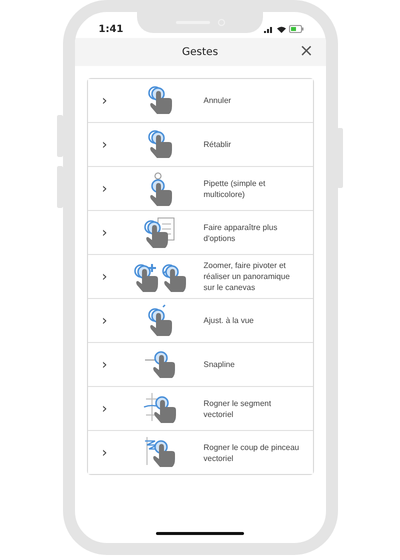 The height and width of the screenshot is (560, 400). Describe the element at coordinates (238, 409) in the screenshot. I see `gesture-label: Rogner le segment vectoriel` at that location.